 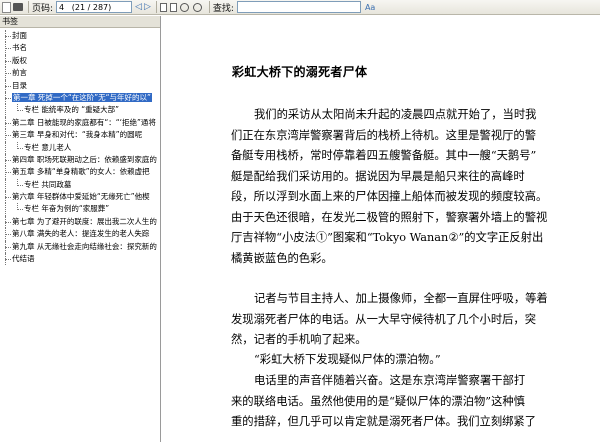 I want to click on bookmark-item: 第七章 为了避开的联度：展出我二次人生的, so click(x=80, y=222).